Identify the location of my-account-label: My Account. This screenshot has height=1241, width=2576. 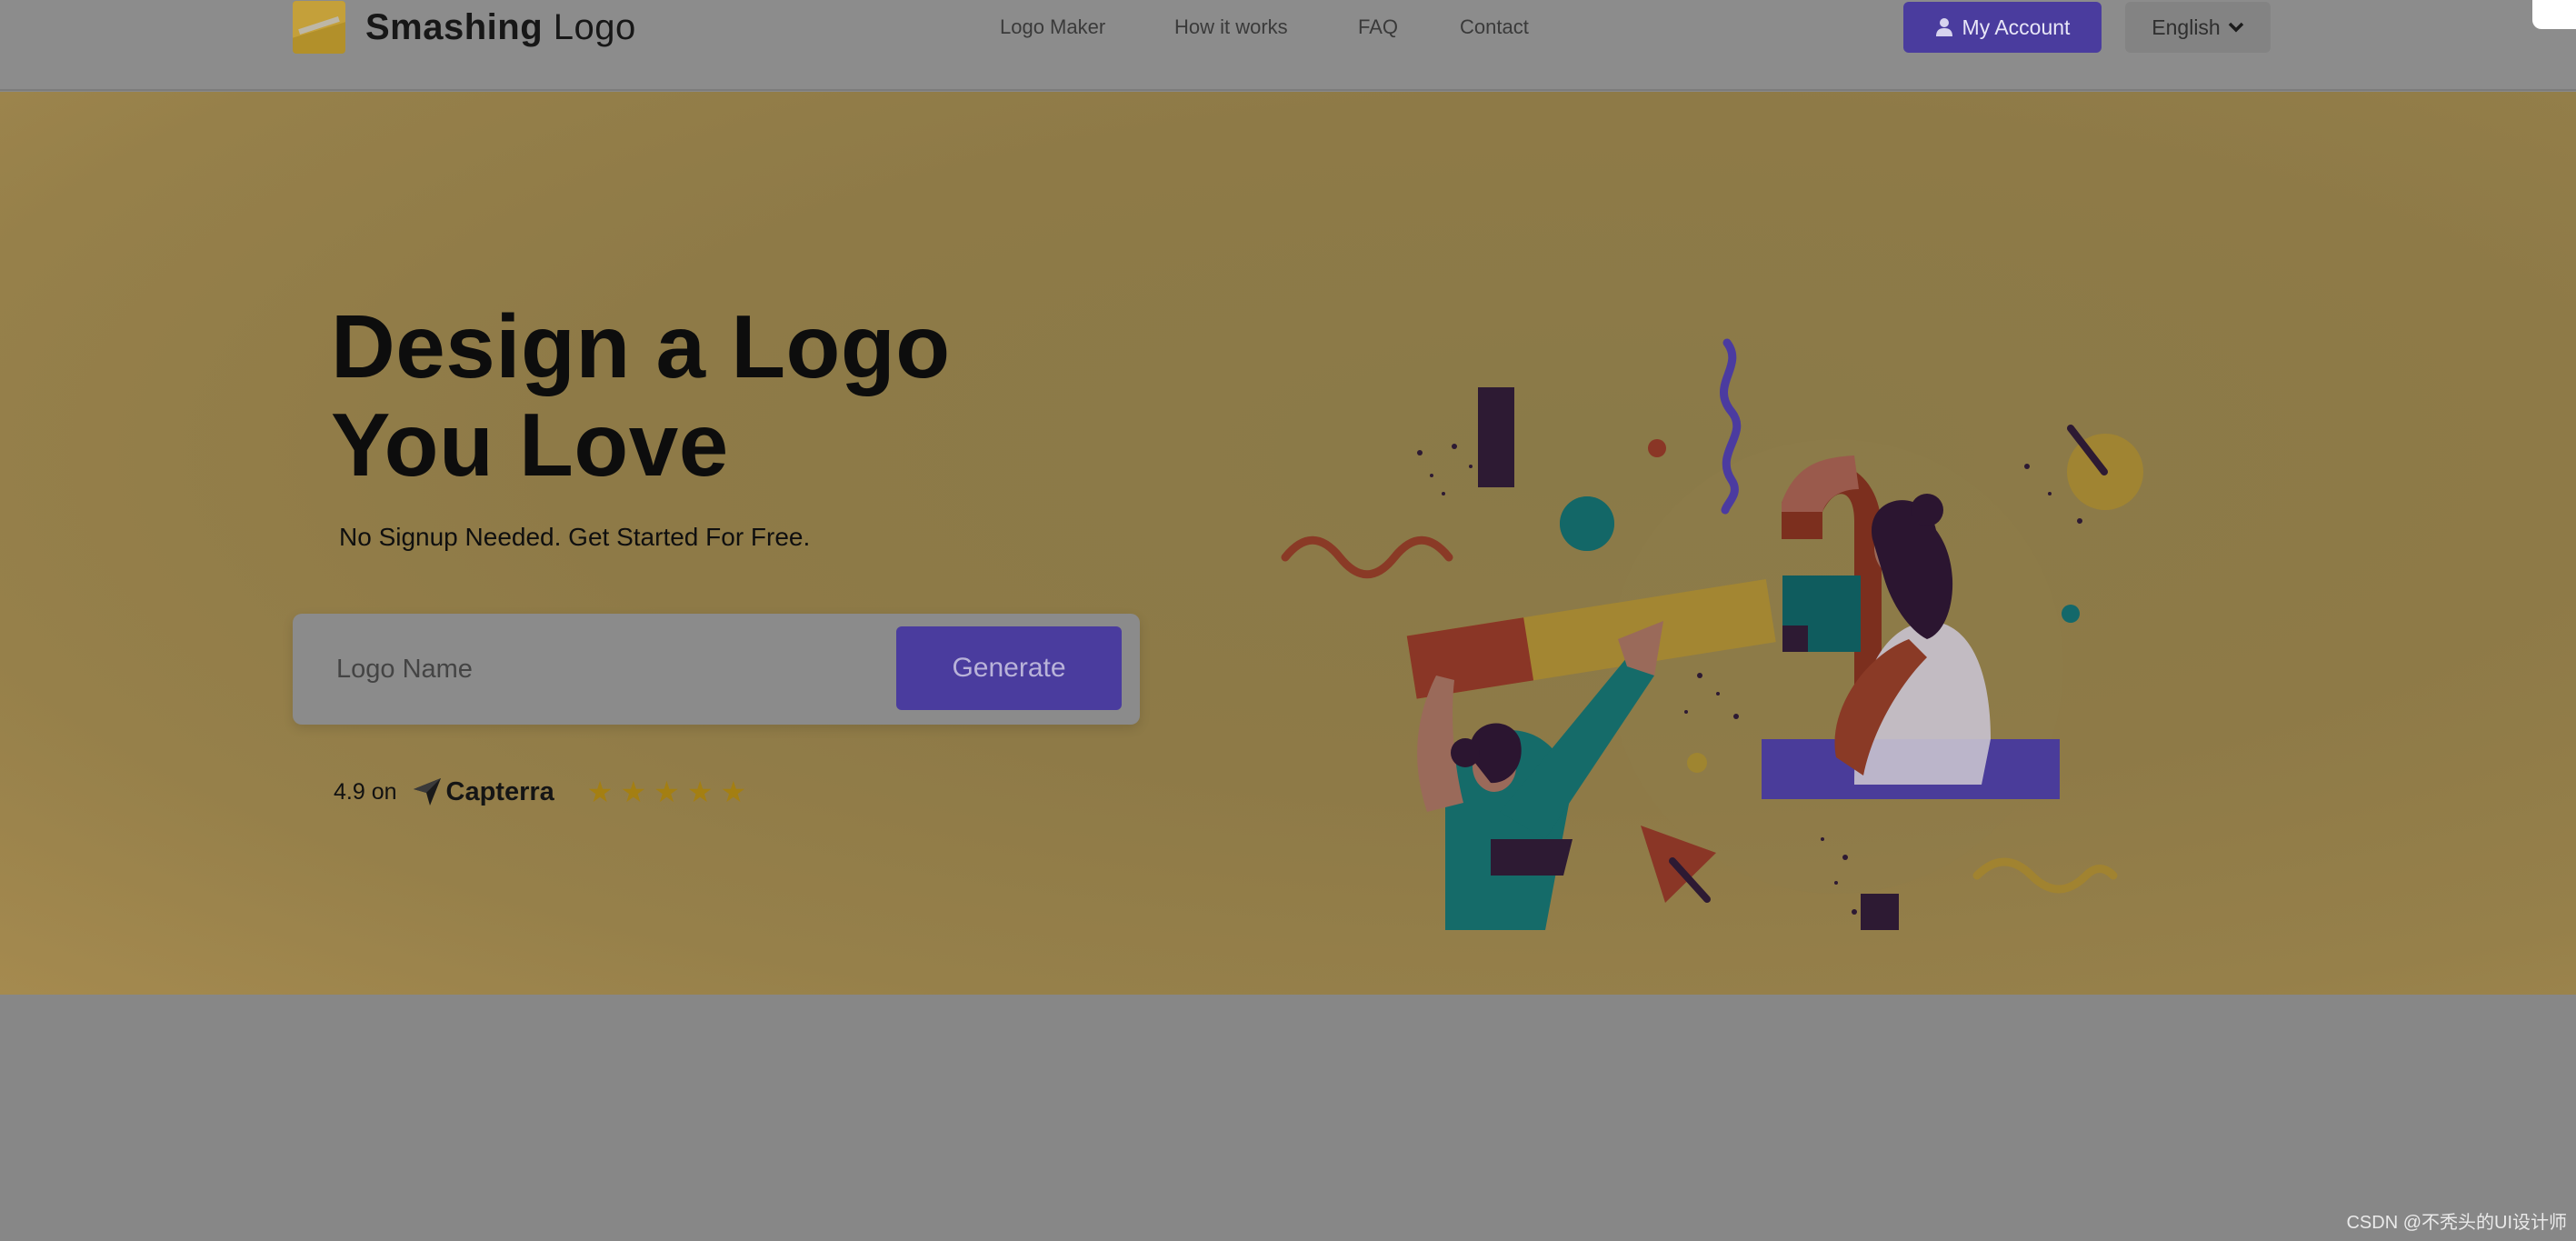
(2016, 27).